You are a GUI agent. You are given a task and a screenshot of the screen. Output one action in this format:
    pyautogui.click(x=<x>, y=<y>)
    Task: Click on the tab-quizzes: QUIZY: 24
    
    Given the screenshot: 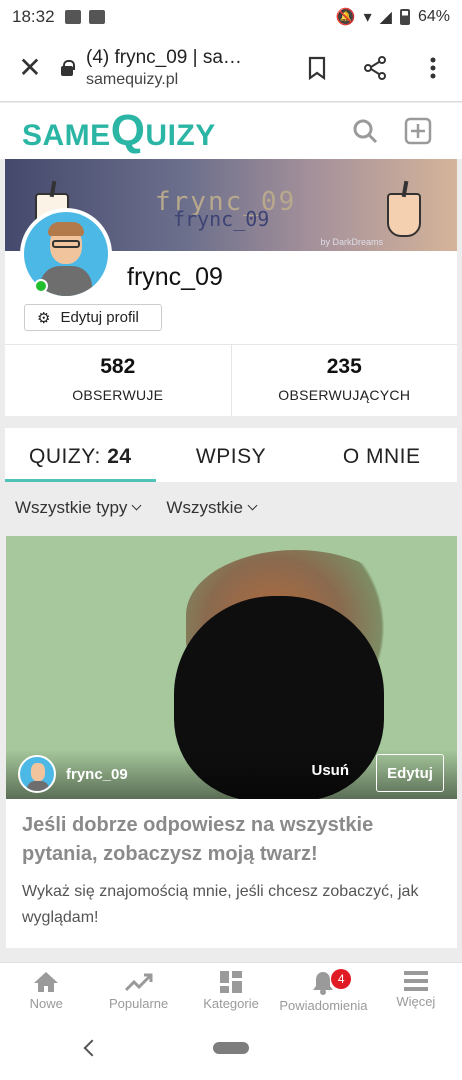 What is the action you would take?
    pyautogui.click(x=80, y=455)
    